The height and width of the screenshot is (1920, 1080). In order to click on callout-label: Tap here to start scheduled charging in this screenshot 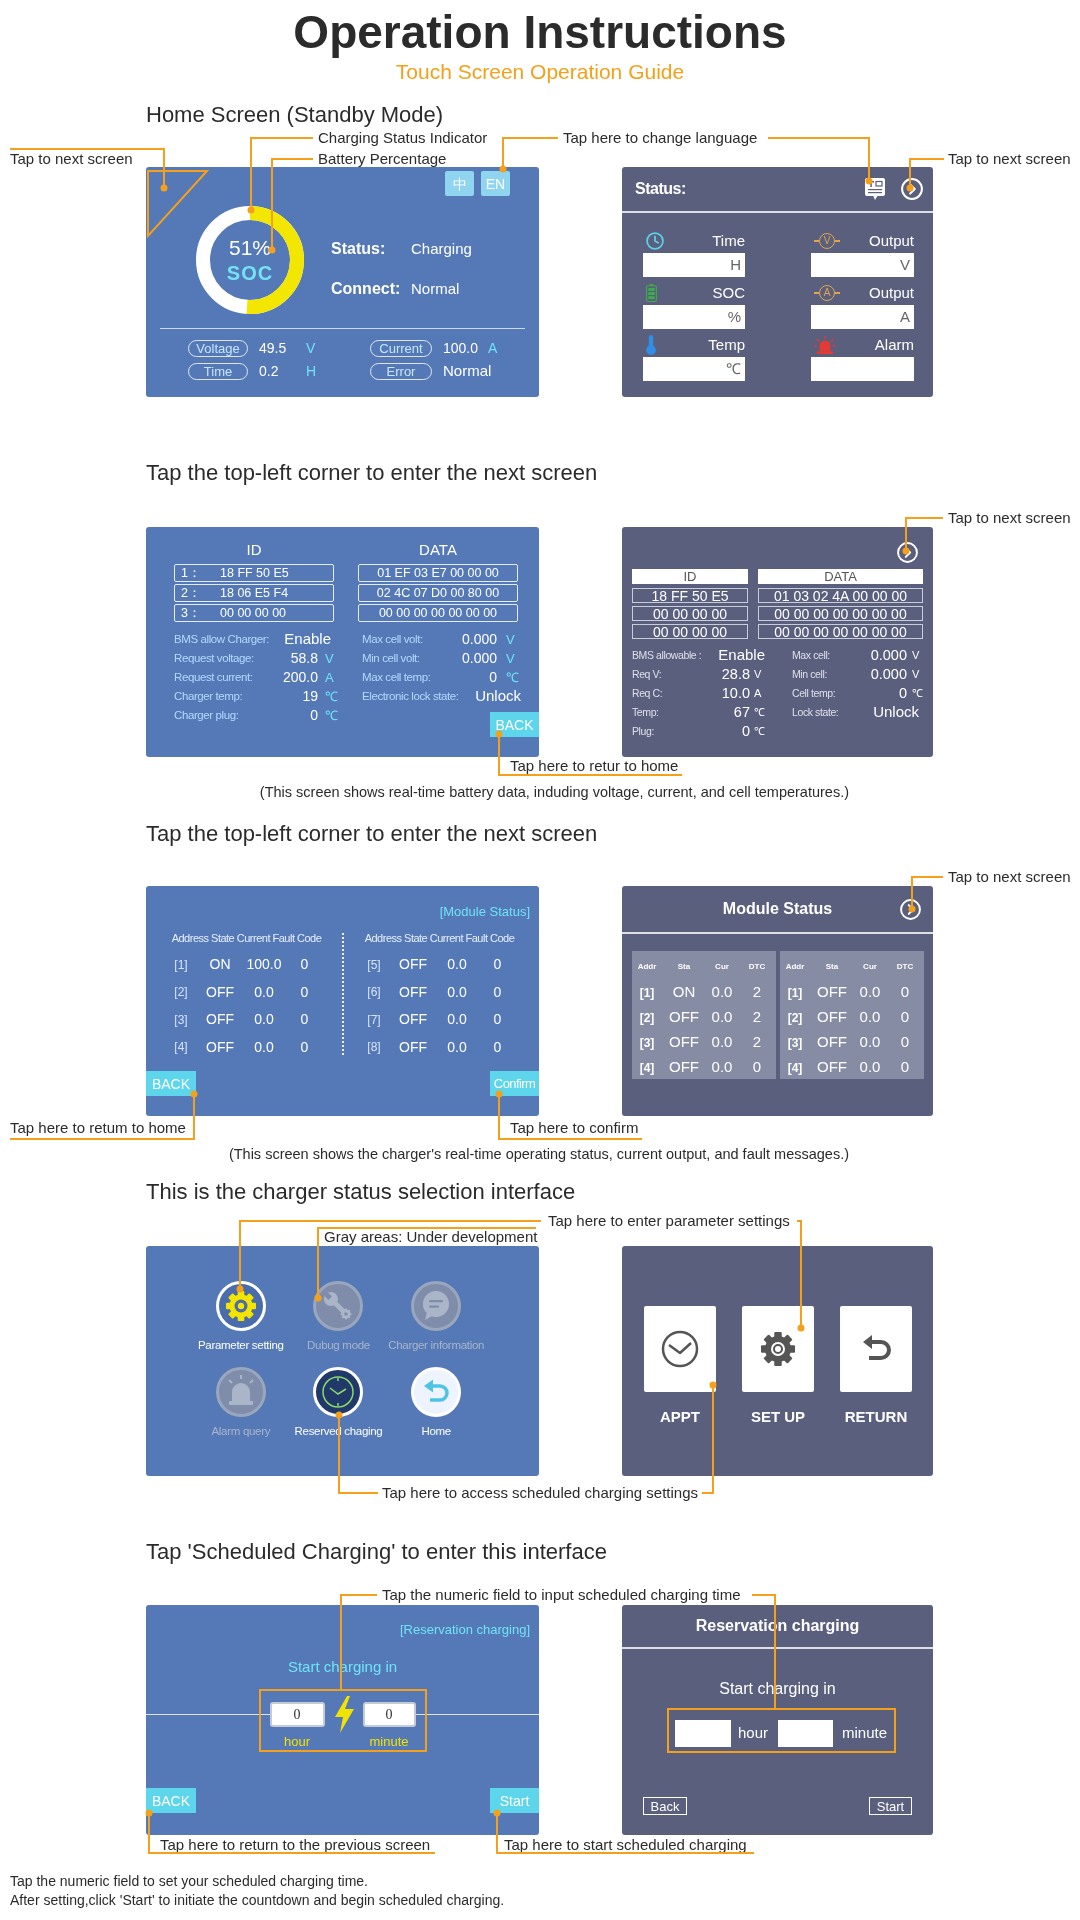, I will do `click(625, 1845)`.